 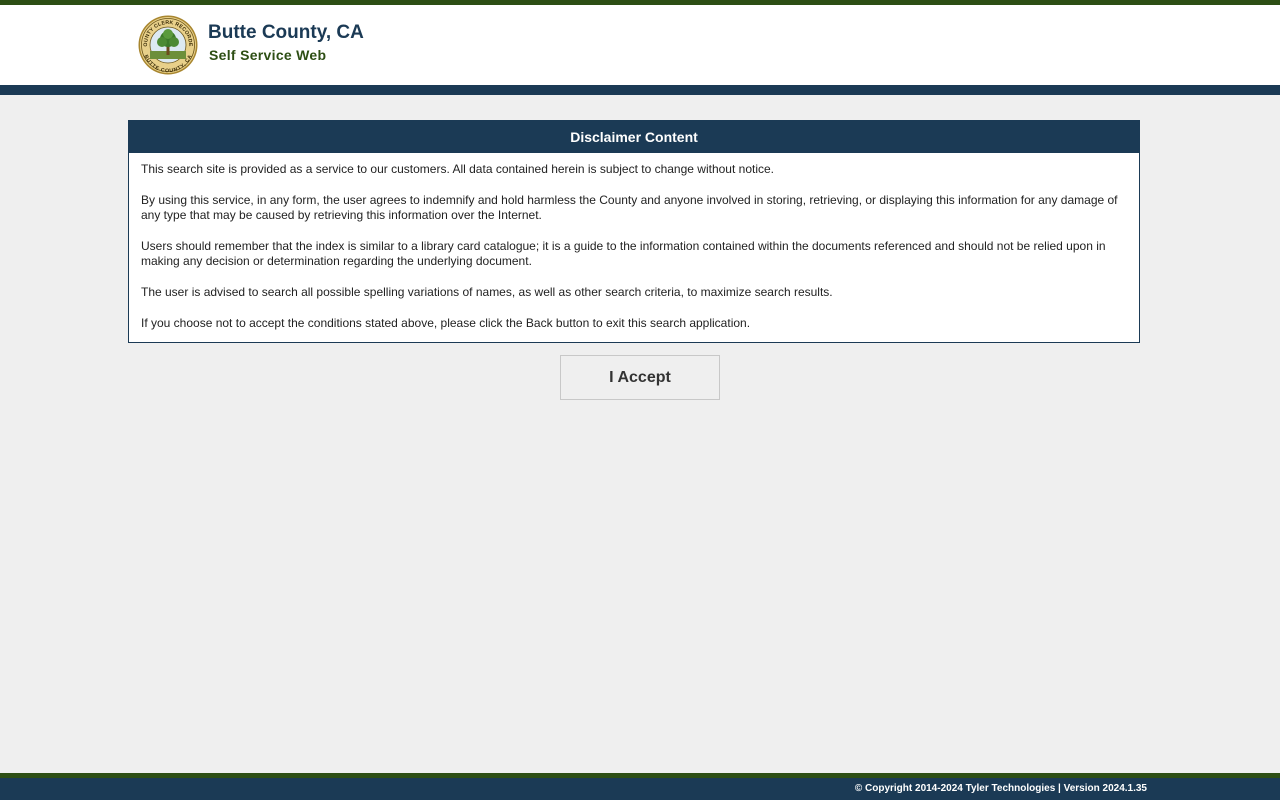 I want to click on site-title: Butte County, CA, so click(x=286, y=33).